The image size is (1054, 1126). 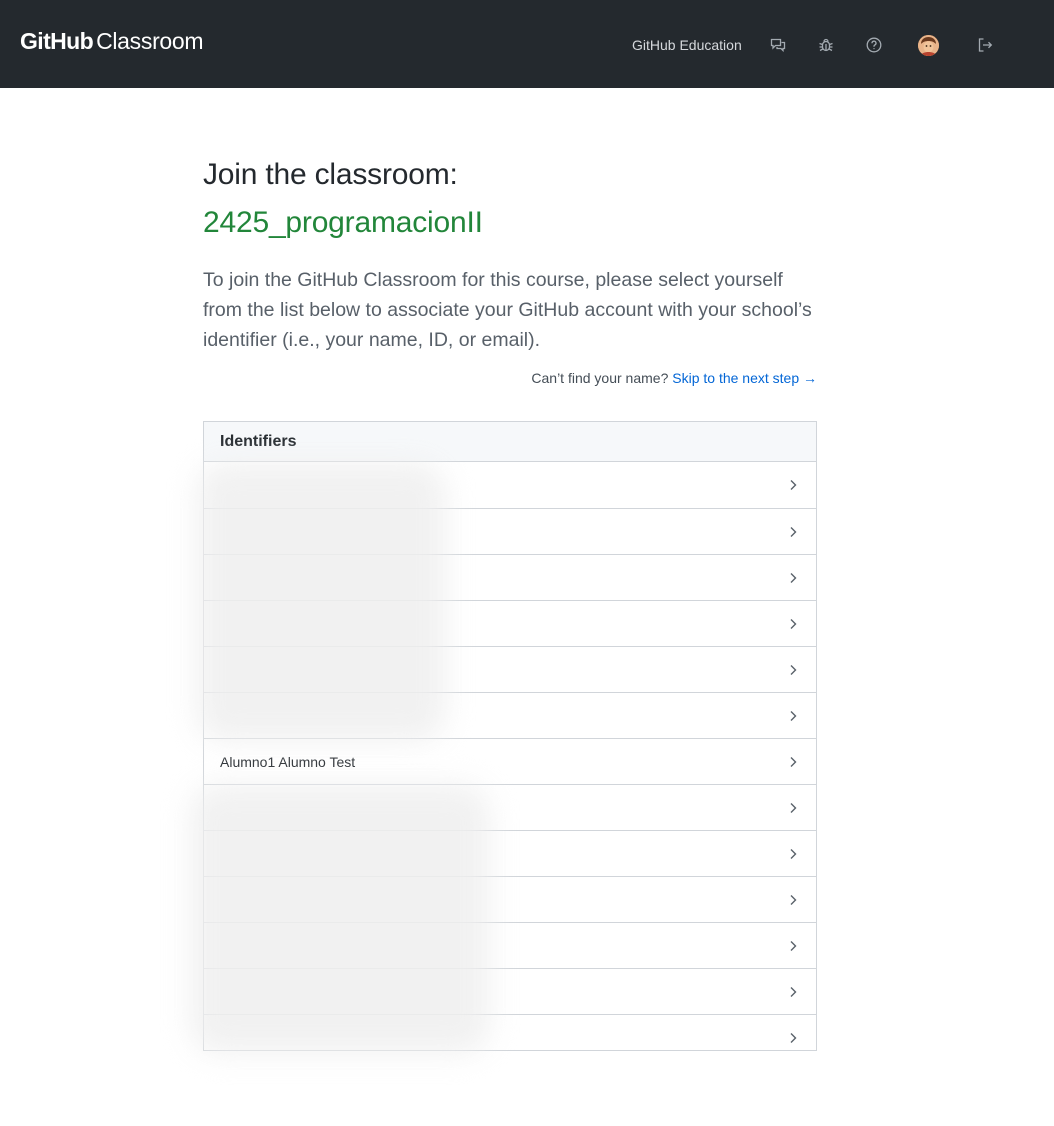 I want to click on help-icon, so click(x=874, y=45).